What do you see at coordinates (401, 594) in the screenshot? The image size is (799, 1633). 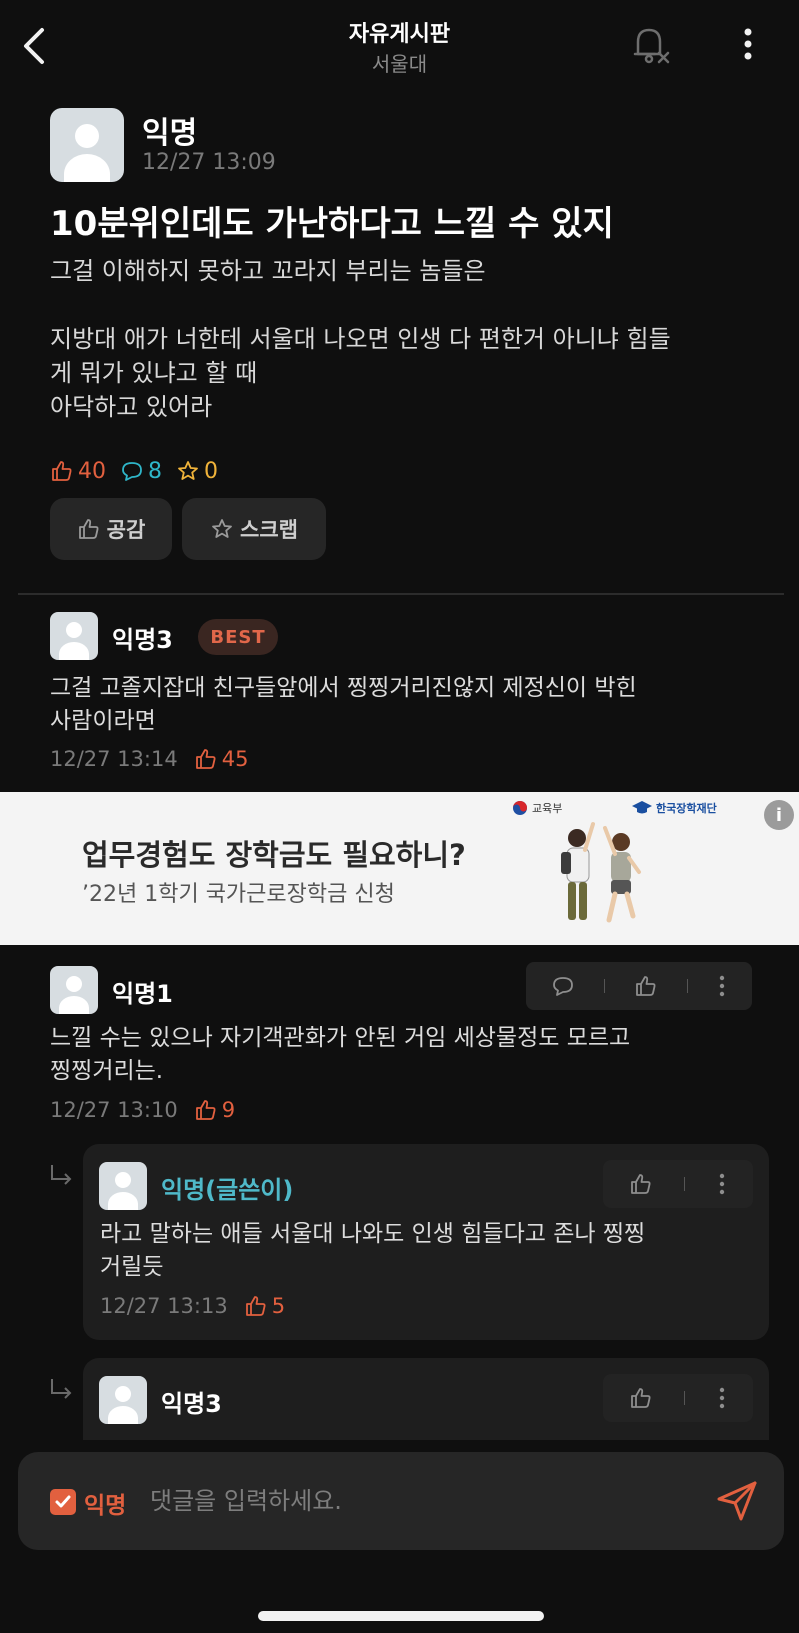 I see `post-divider` at bounding box center [401, 594].